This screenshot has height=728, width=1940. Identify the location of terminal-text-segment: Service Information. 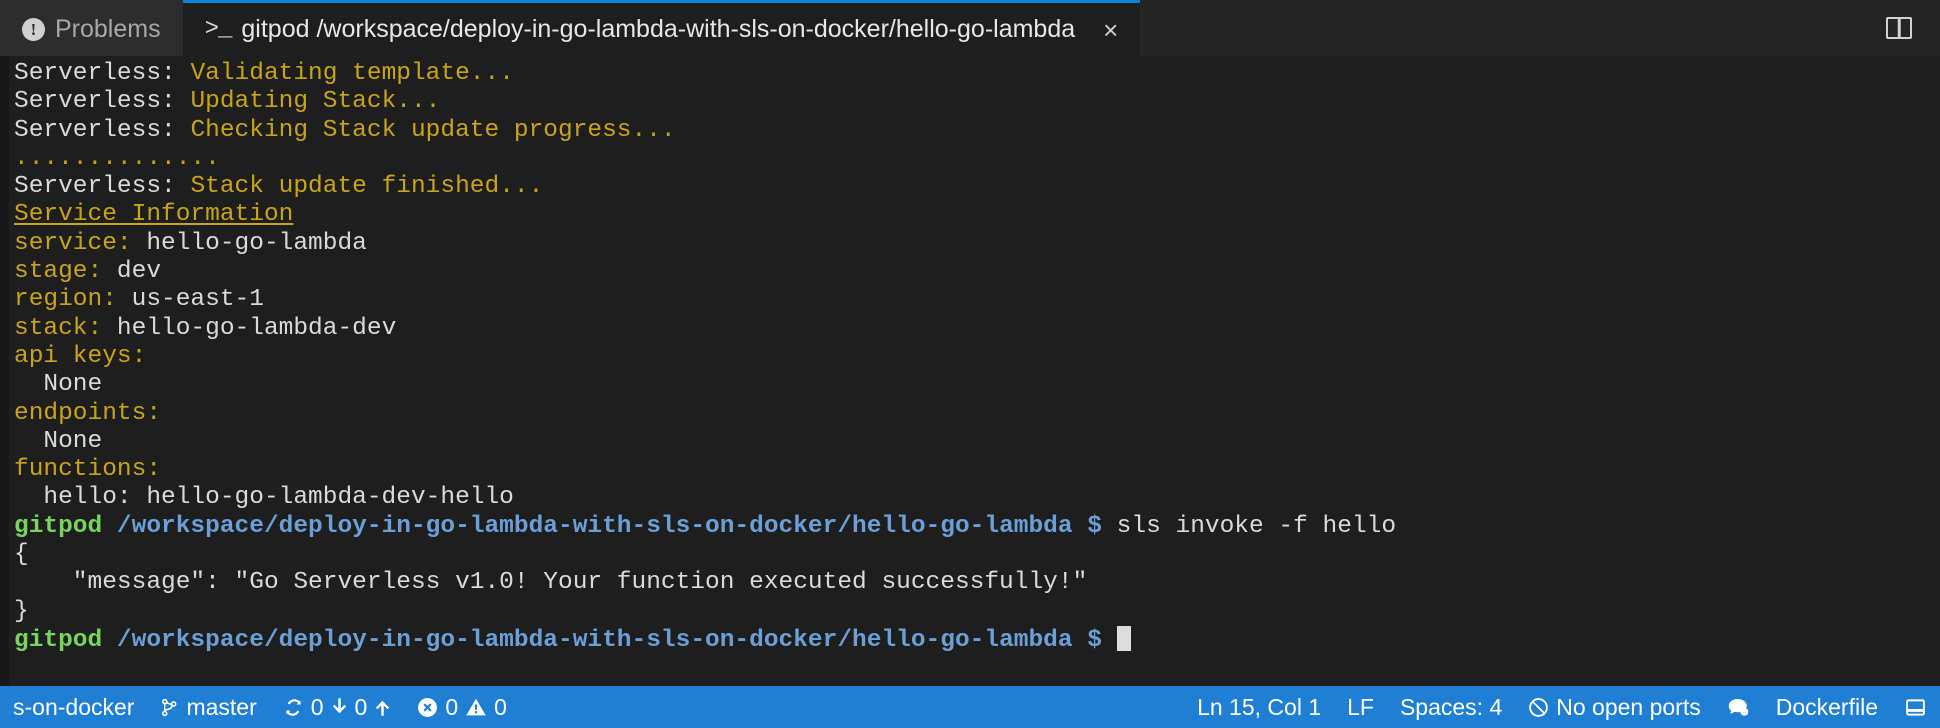
(154, 215).